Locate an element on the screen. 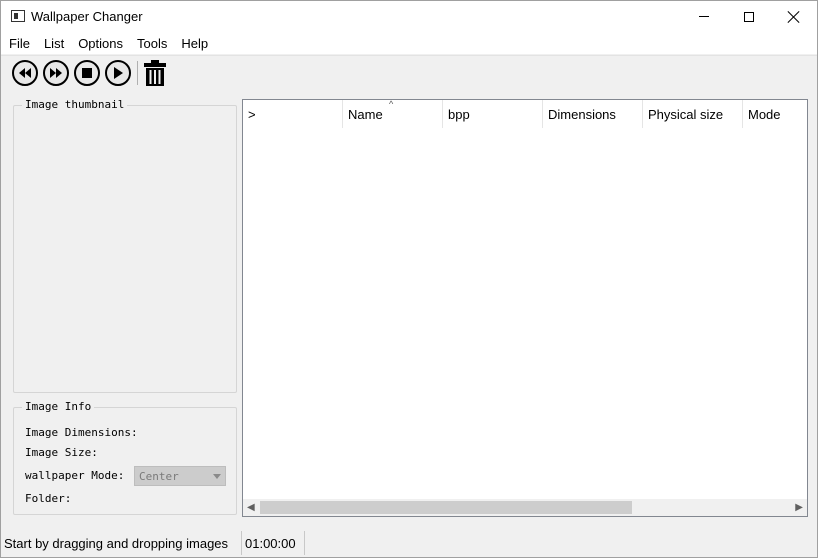  wallpaper-mode-select: Center is located at coordinates (180, 476).